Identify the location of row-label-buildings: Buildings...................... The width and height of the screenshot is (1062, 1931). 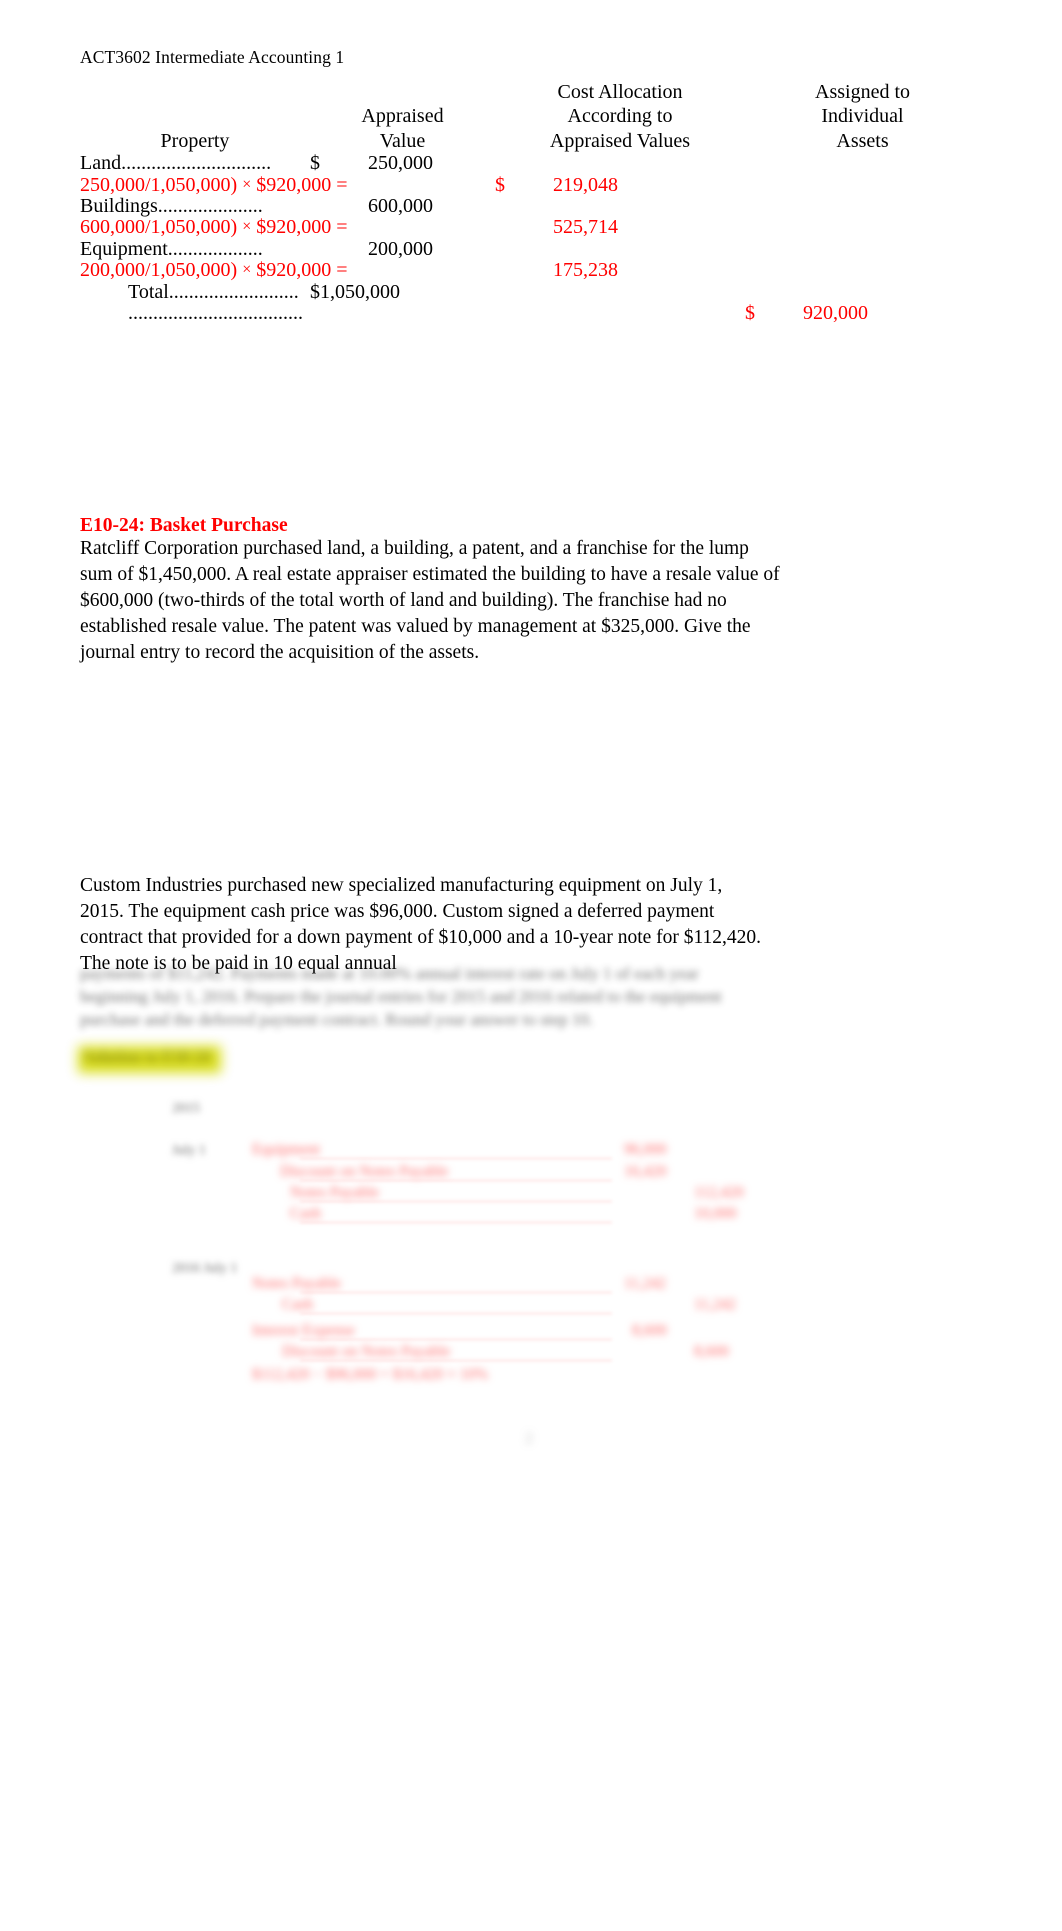
(171, 205).